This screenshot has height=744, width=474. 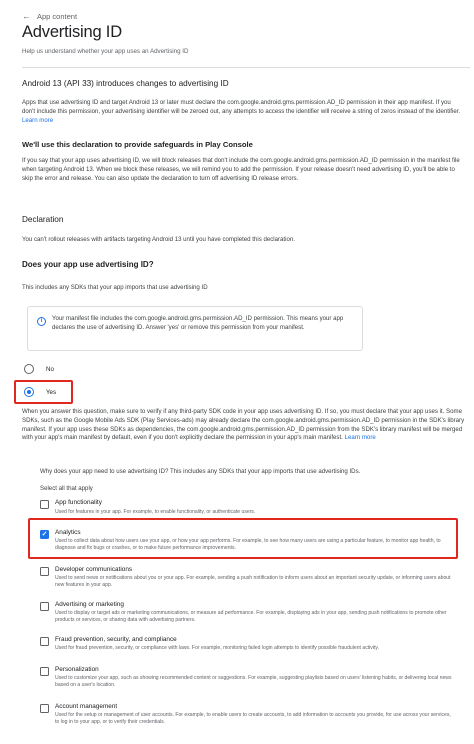 I want to click on radio-no, so click(x=29, y=369).